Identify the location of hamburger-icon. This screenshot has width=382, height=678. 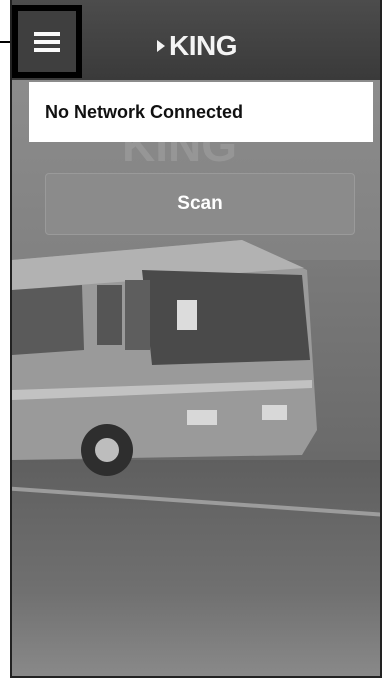
(47, 41).